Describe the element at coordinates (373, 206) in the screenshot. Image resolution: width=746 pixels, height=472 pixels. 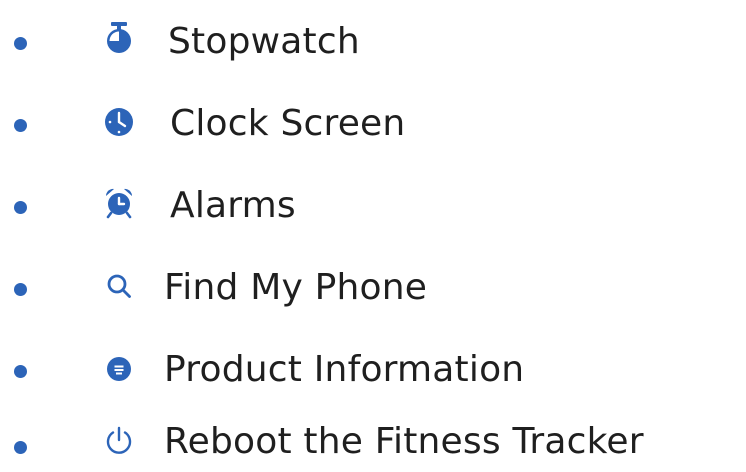
I see `menu-item-alarms: Alarms` at that location.